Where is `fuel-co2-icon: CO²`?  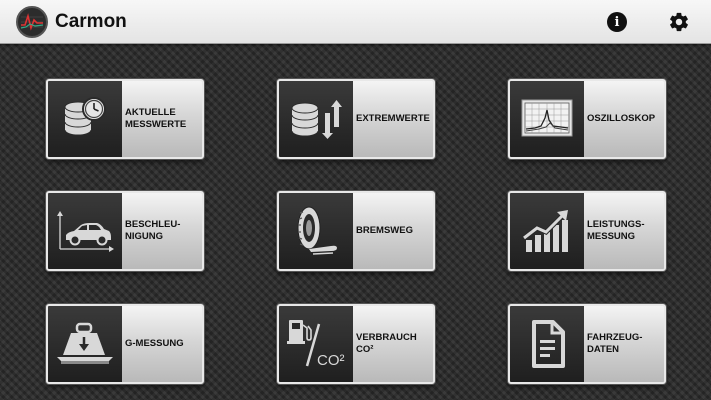 fuel-co2-icon: CO² is located at coordinates (316, 344).